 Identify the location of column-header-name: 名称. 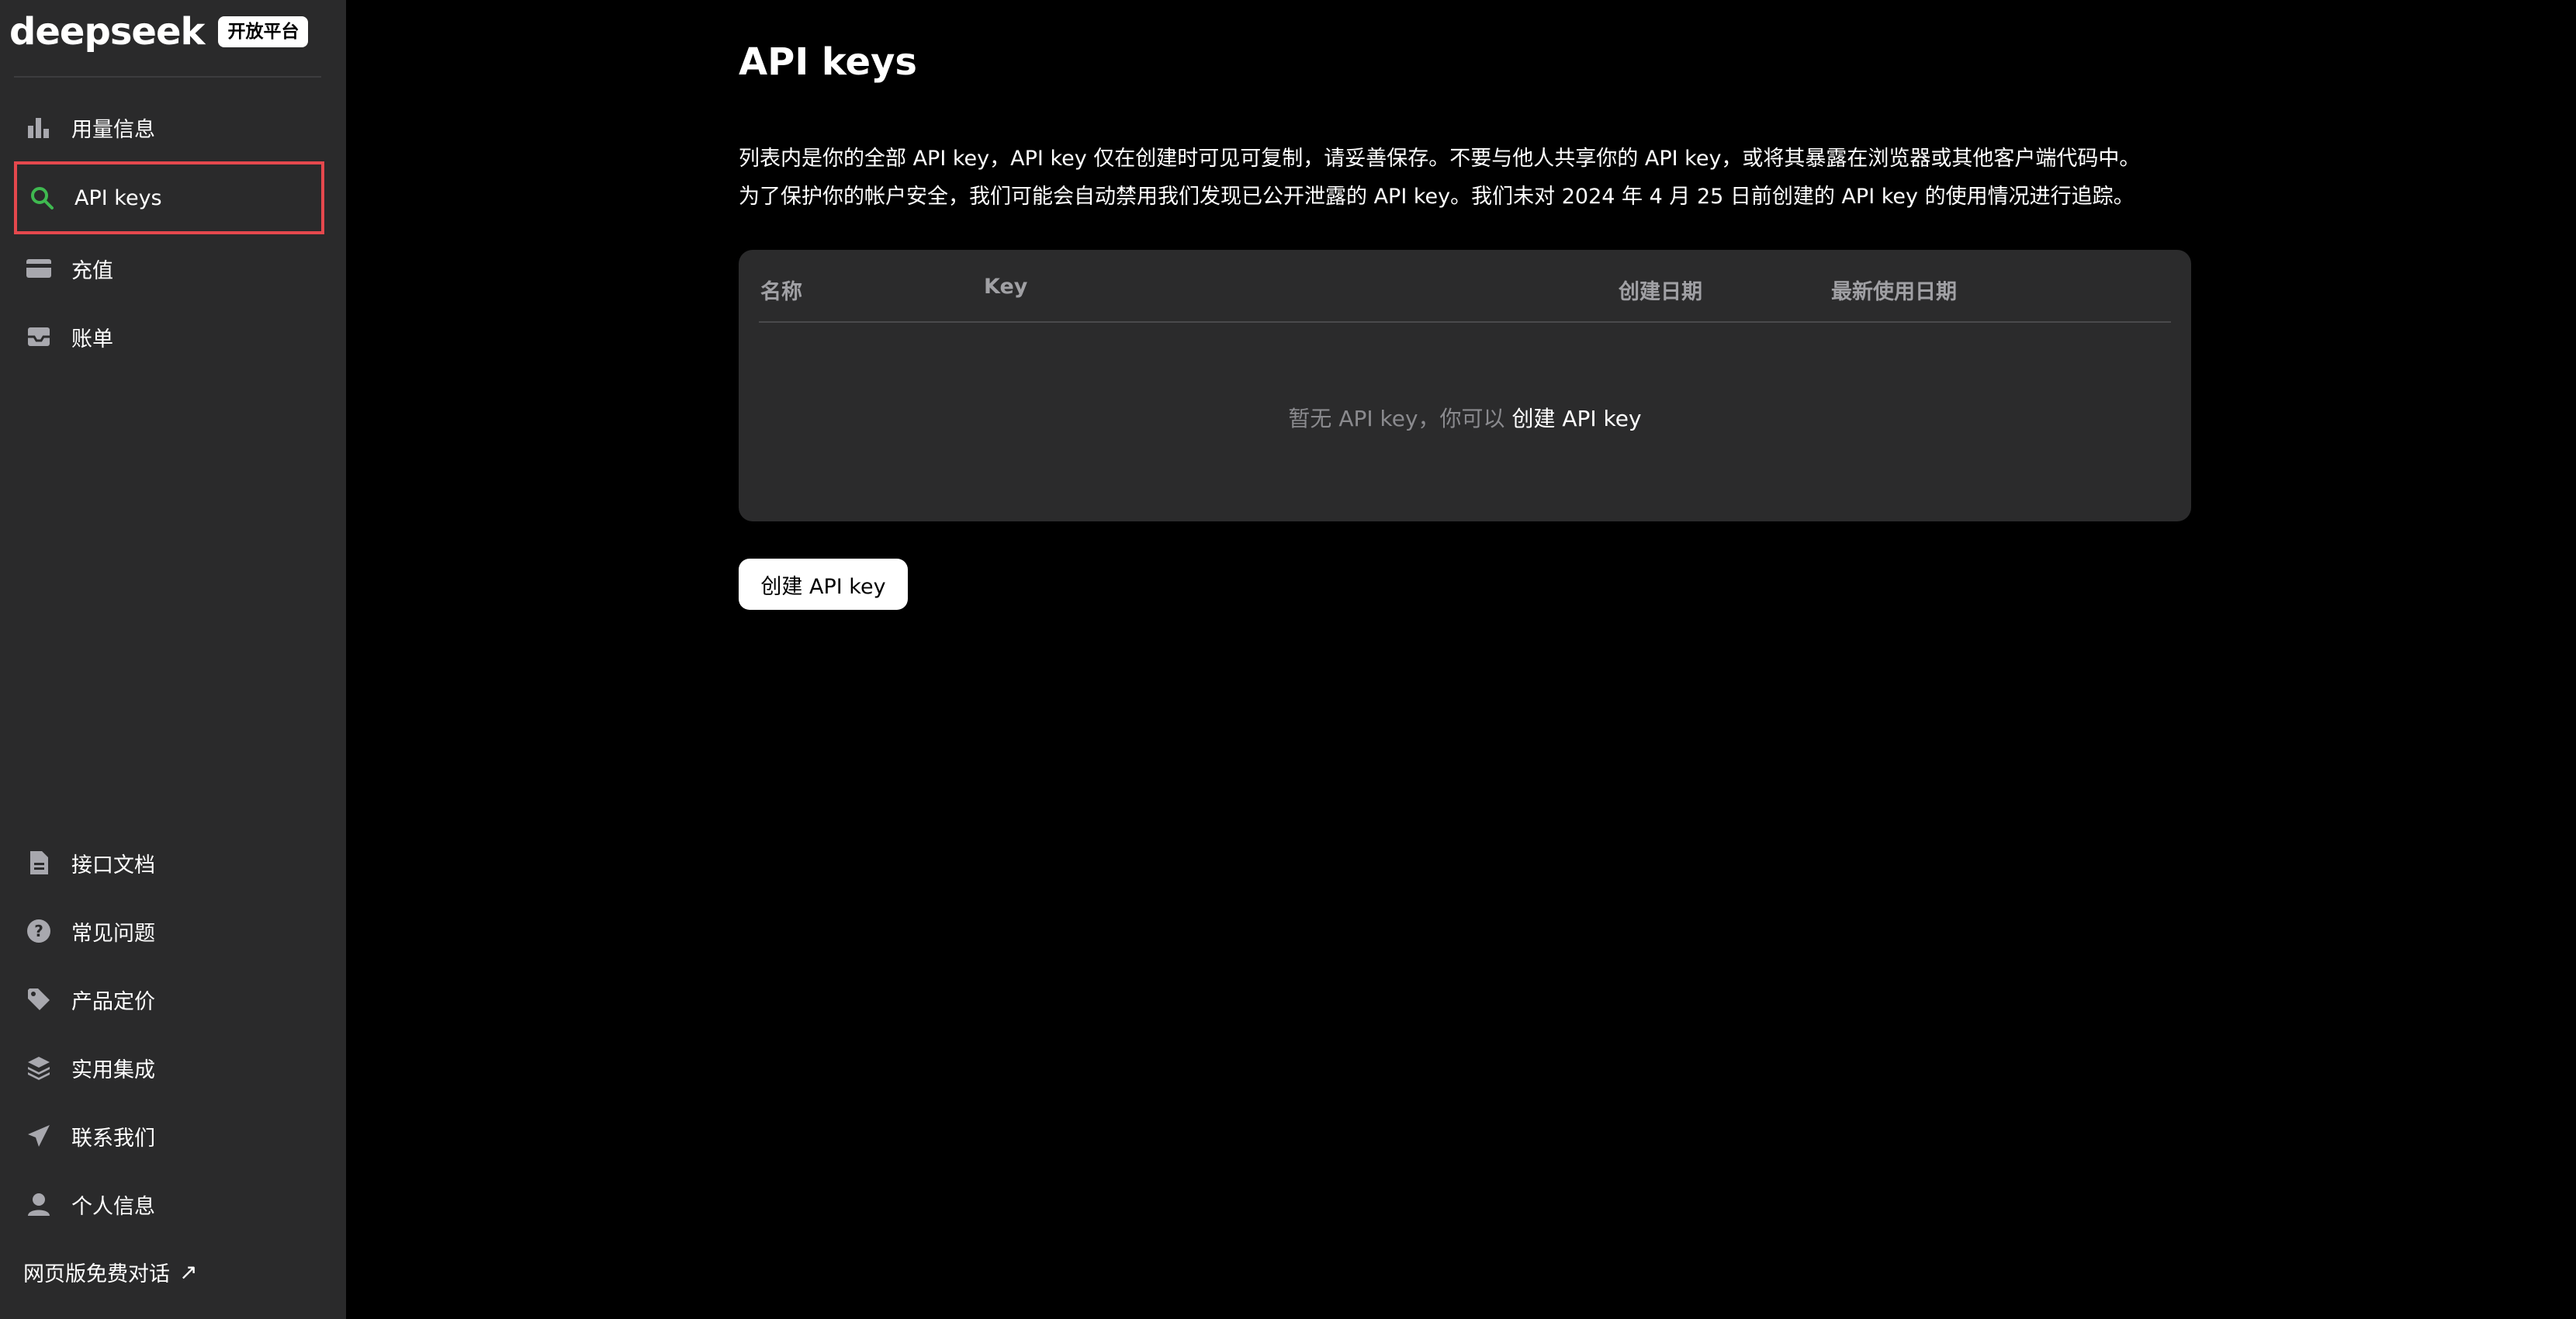
(781, 292).